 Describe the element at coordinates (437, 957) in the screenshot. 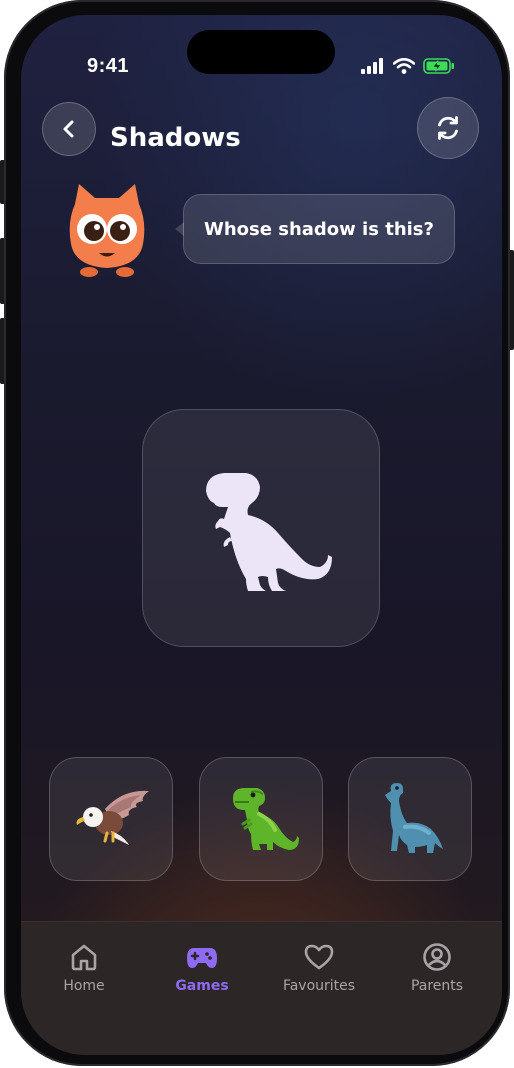

I see `user-icon` at that location.